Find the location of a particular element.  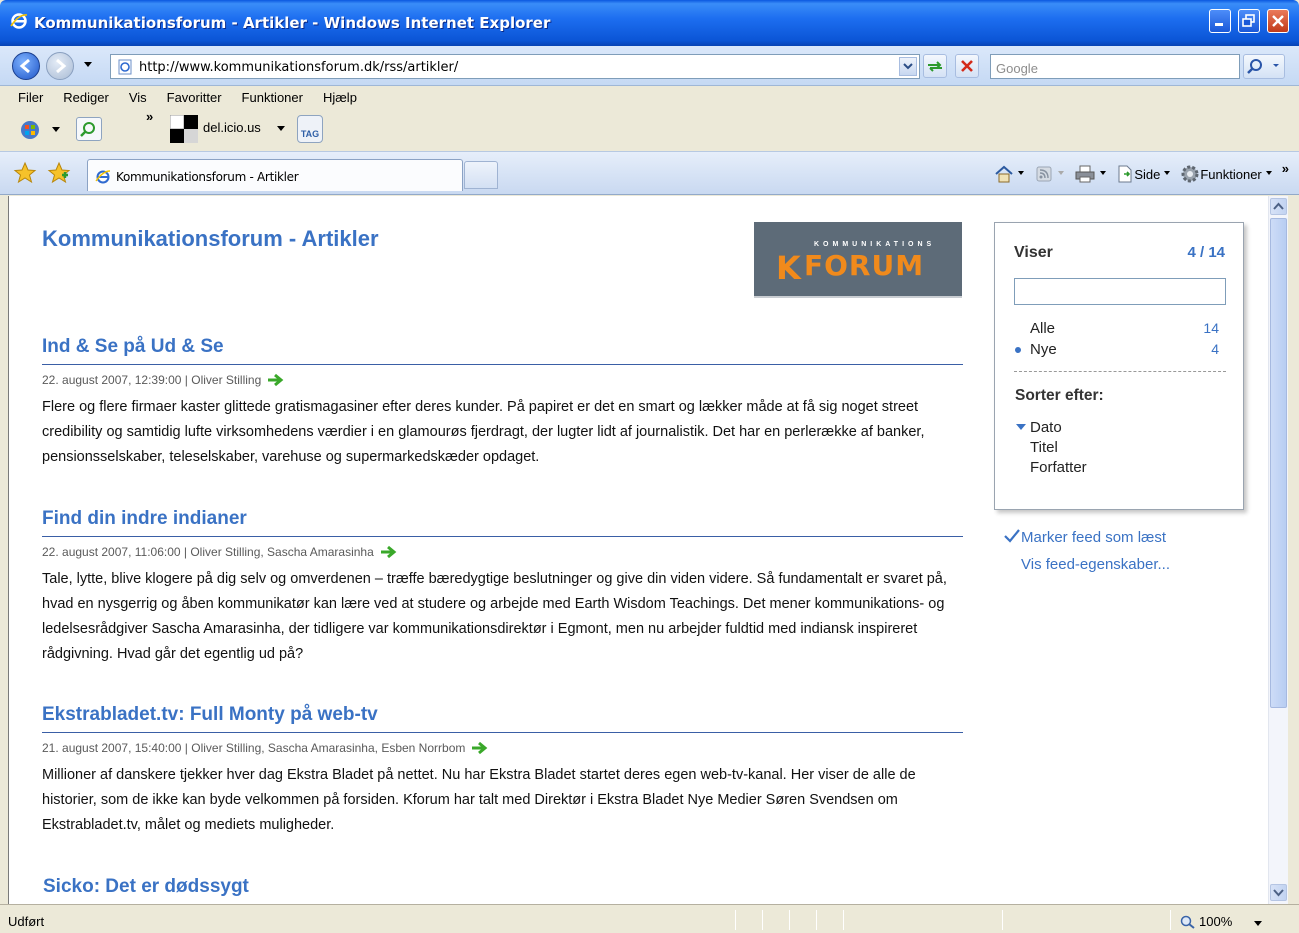

menu-vis: Vis is located at coordinates (138, 97).